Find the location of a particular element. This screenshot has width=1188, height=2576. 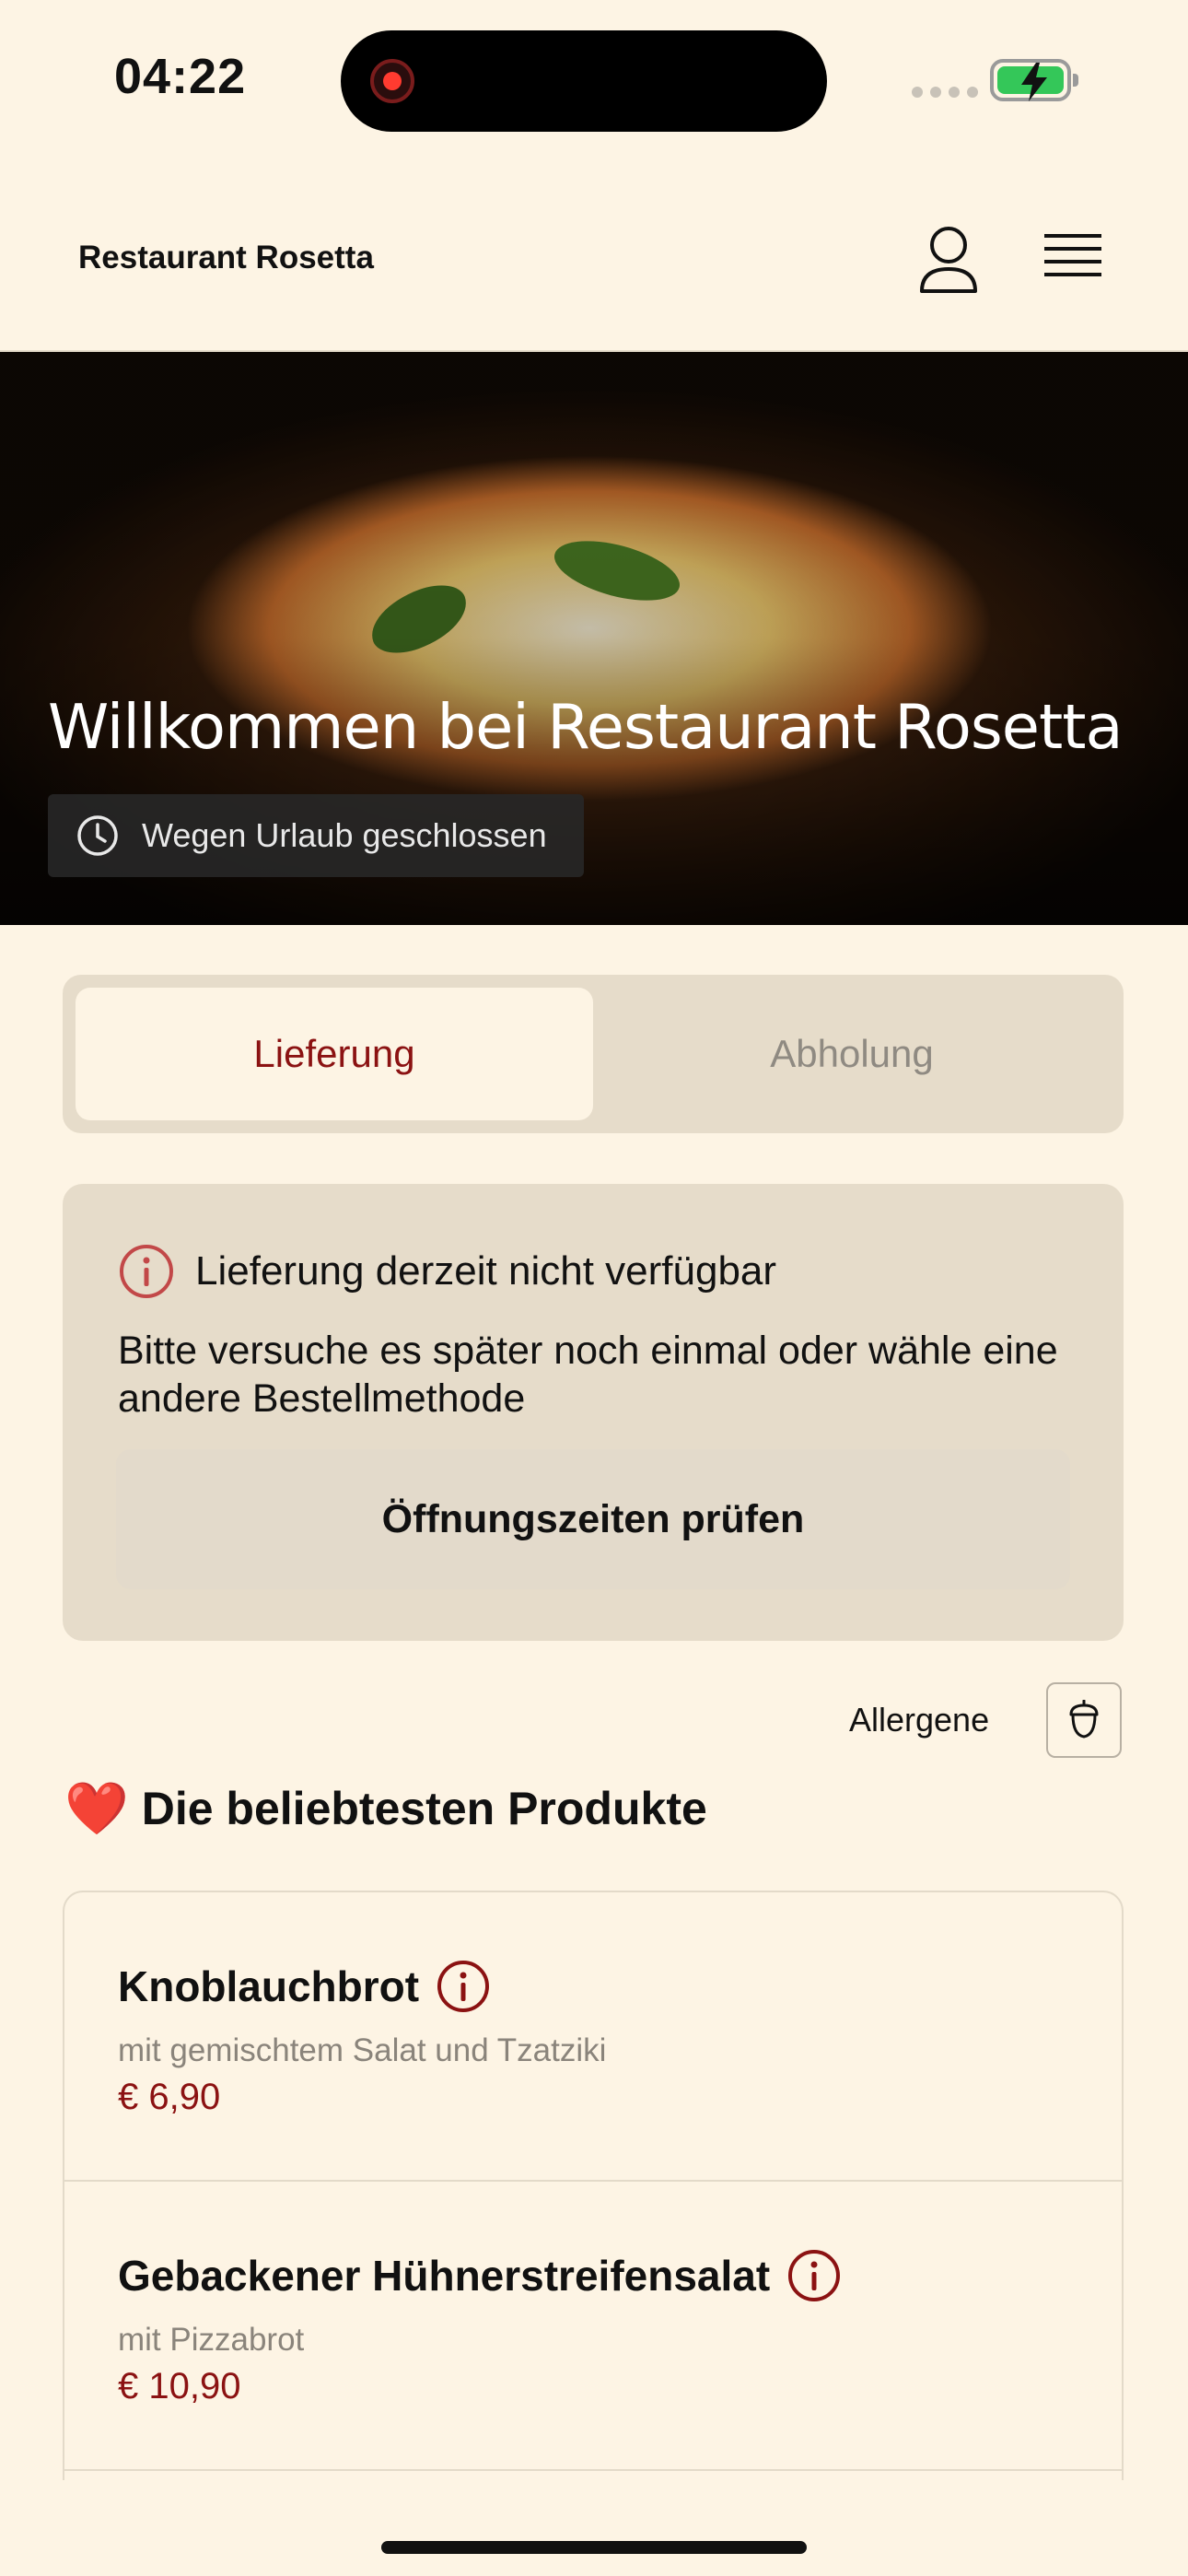

check-opening-hours-button: Öffnungszeiten prüfen is located at coordinates (593, 1519).